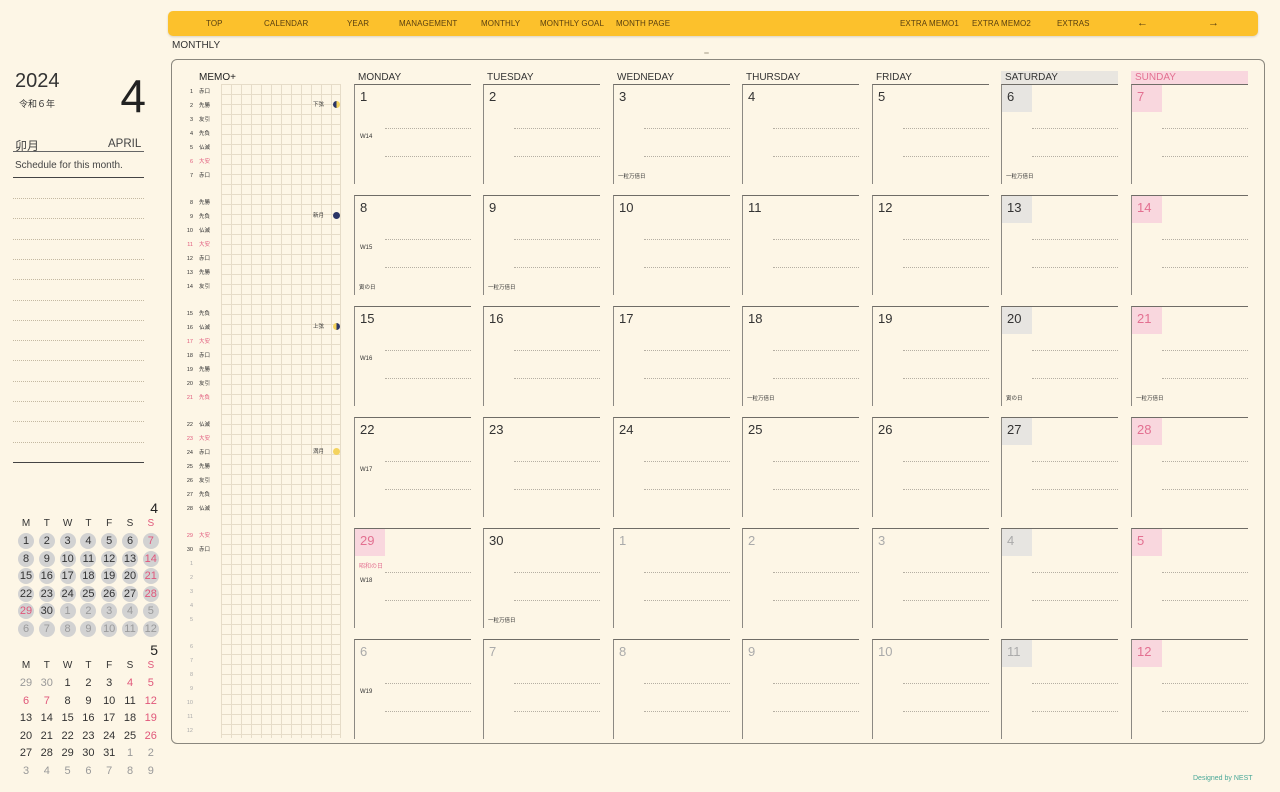 This screenshot has height=792, width=1280. Describe the element at coordinates (800, 356) in the screenshot. I see `day-cell: 18 一粒万倍日` at that location.